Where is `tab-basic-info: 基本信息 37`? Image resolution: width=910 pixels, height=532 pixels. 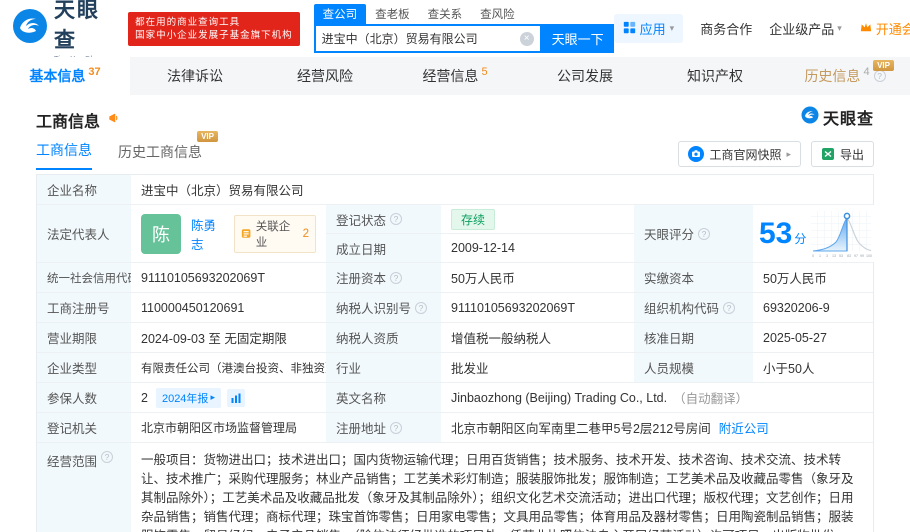 tab-basic-info: 基本信息 37 is located at coordinates (65, 76).